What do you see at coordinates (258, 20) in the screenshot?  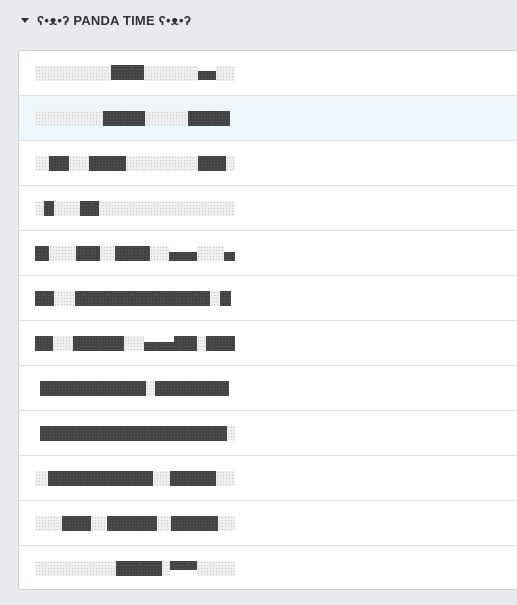 I see `group-header: ʕ•ᴥ•ʔ PANDA TIME ʕ•ᴥ•ʔ` at bounding box center [258, 20].